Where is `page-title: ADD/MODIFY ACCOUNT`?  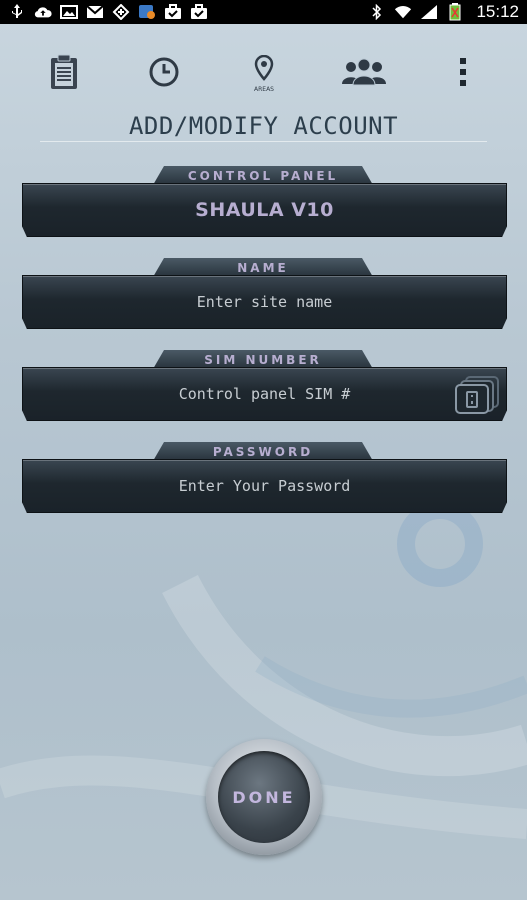
page-title: ADD/MODIFY ACCOUNT is located at coordinates (263, 126).